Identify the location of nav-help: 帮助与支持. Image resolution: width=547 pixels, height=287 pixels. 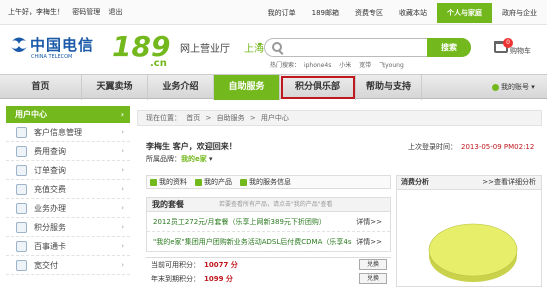
(389, 87).